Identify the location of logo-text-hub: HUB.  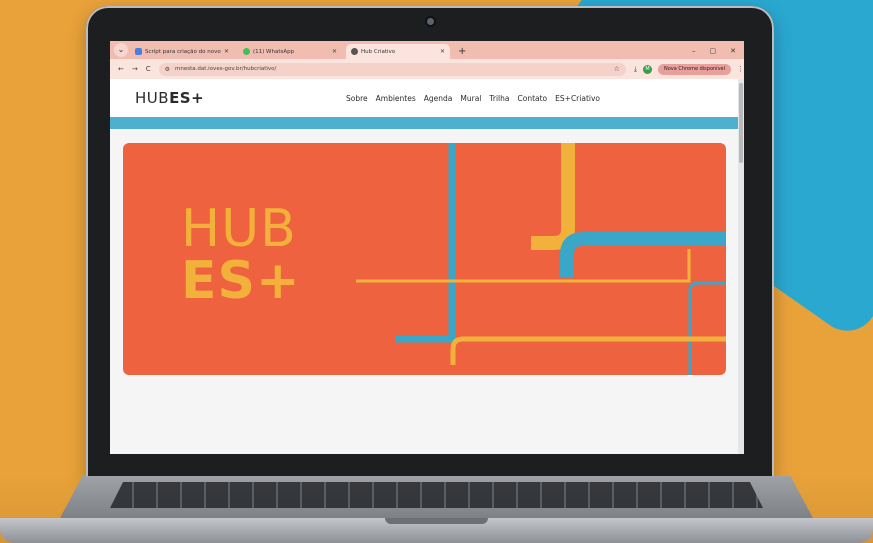
(152, 98).